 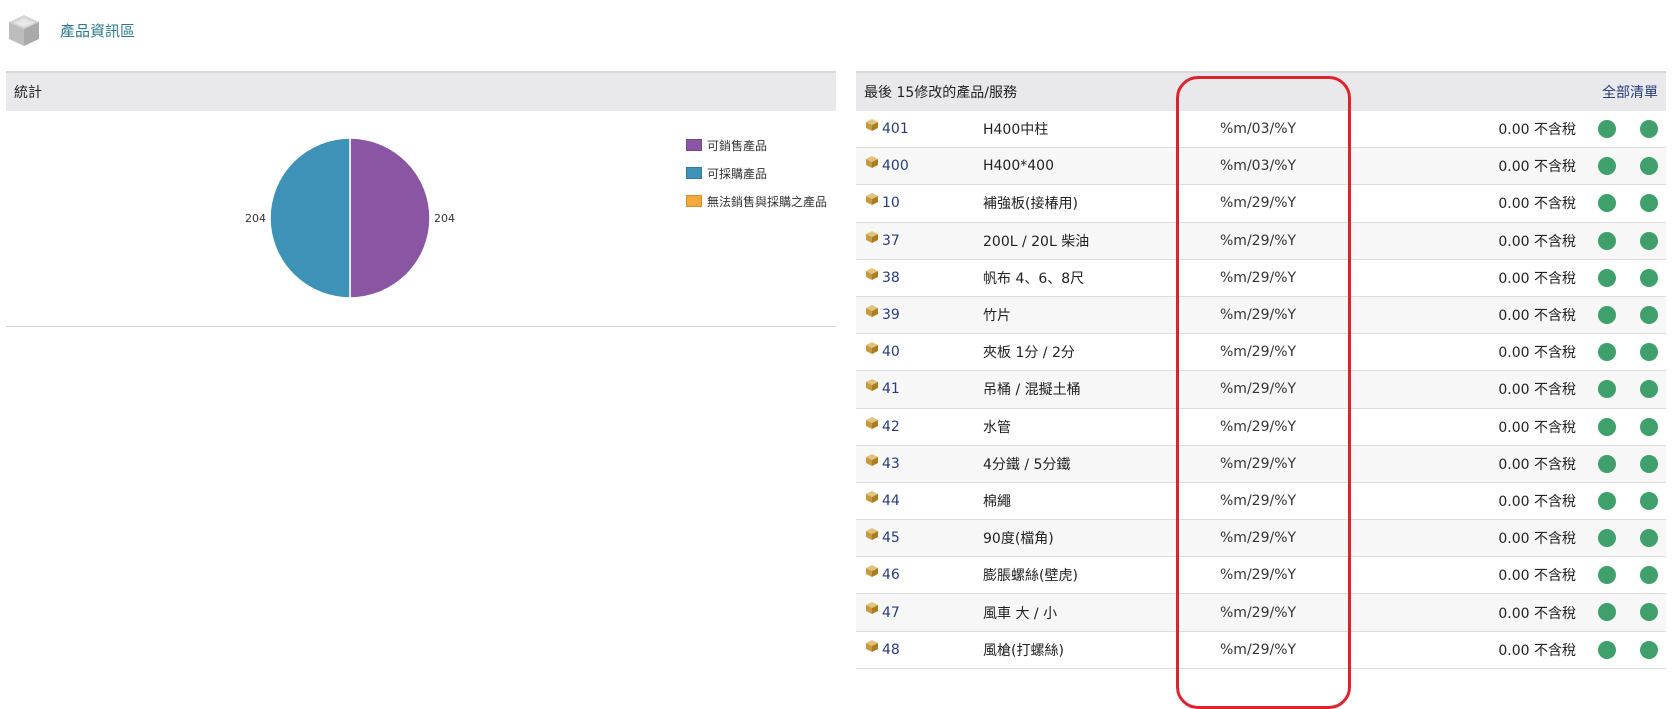 What do you see at coordinates (1261, 241) in the screenshot?
I see `product-row: 37 200L / 20L 柴油 %m/29/%Y 0.00 不含稅` at bounding box center [1261, 241].